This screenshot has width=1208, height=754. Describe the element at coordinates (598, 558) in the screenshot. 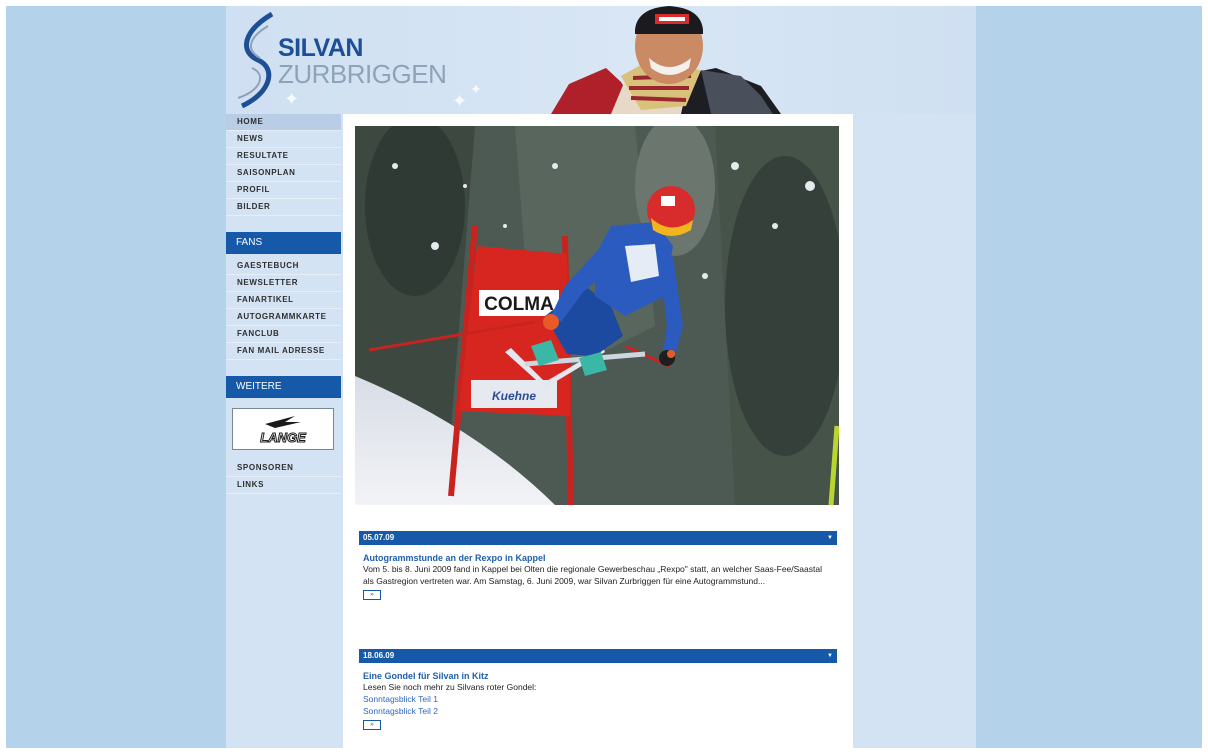

I see `news-title-link: Autogrammstunde an der Rexpo in Kappel` at that location.